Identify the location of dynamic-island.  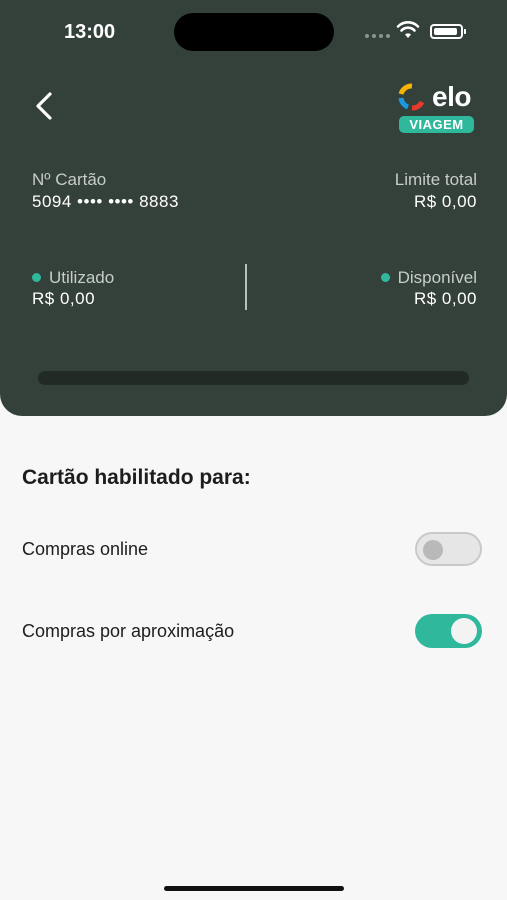
(254, 32).